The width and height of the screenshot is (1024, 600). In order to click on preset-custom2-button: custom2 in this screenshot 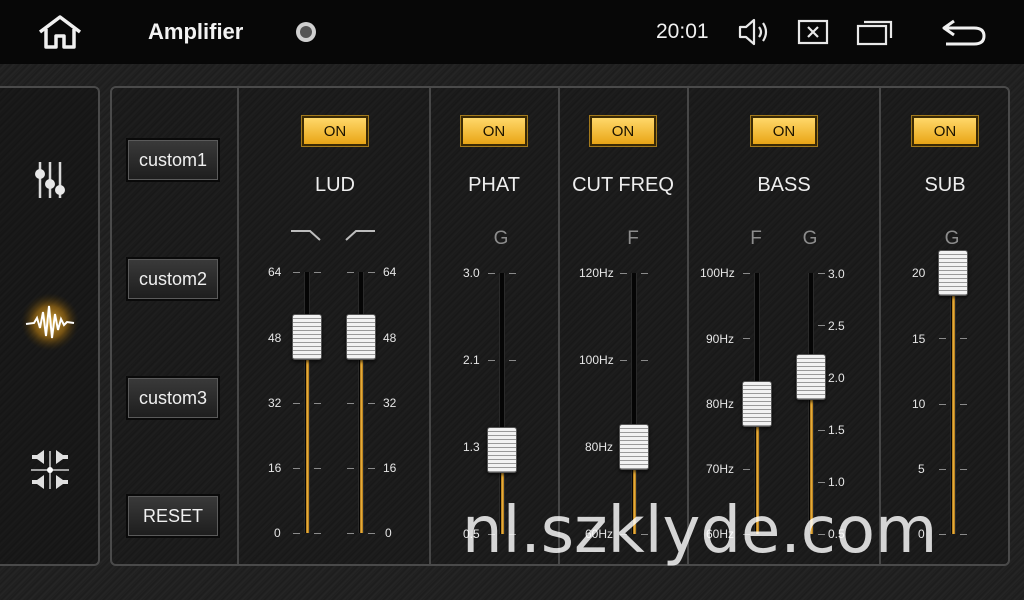, I will do `click(173, 279)`.